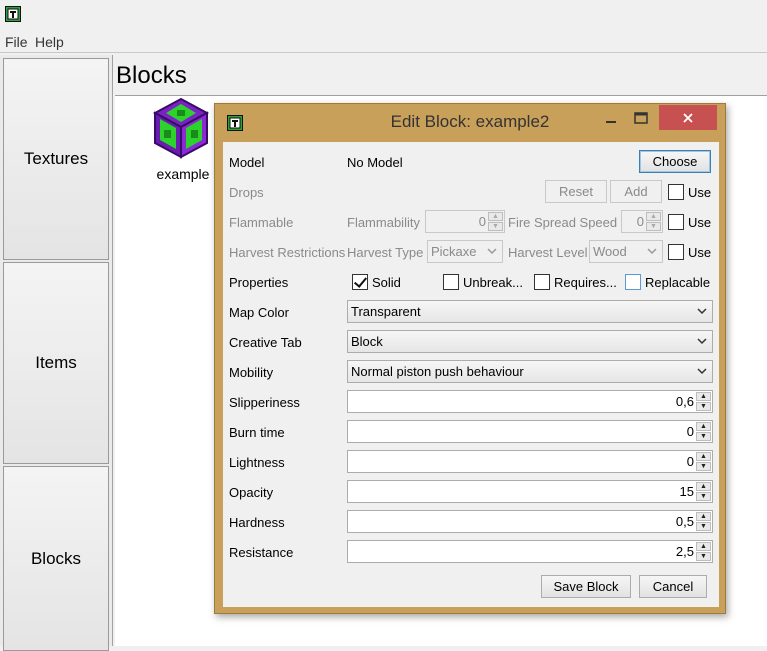 Image resolution: width=767 pixels, height=651 pixels. Describe the element at coordinates (633, 282) in the screenshot. I see `replacable-checkbox` at that location.